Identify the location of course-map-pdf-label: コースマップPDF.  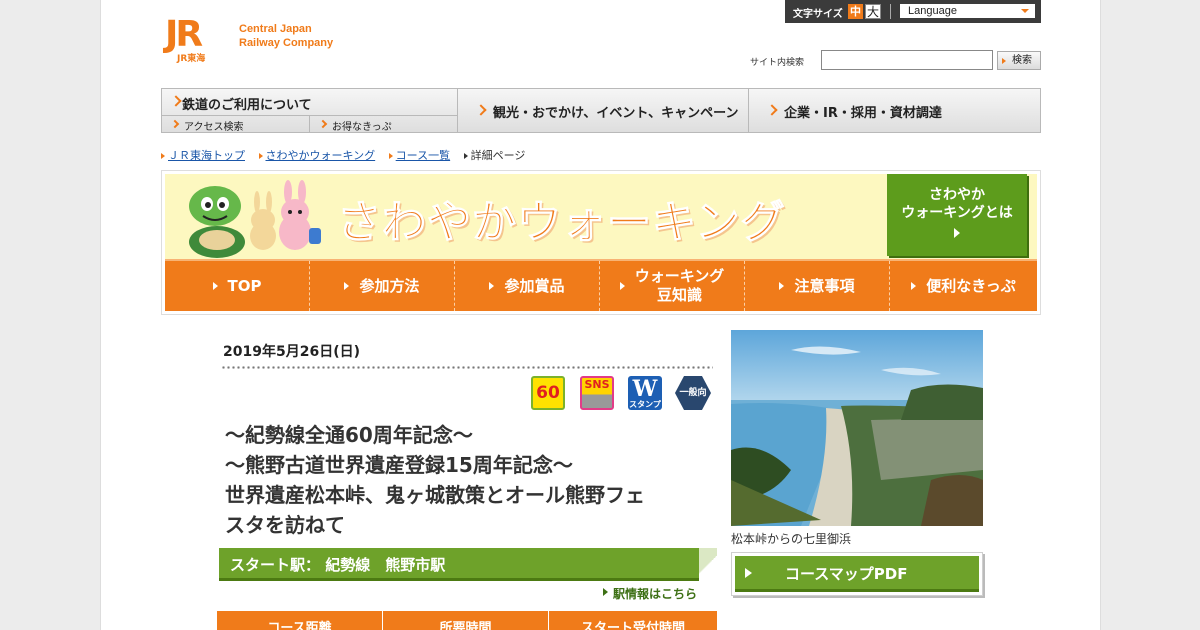
(857, 574).